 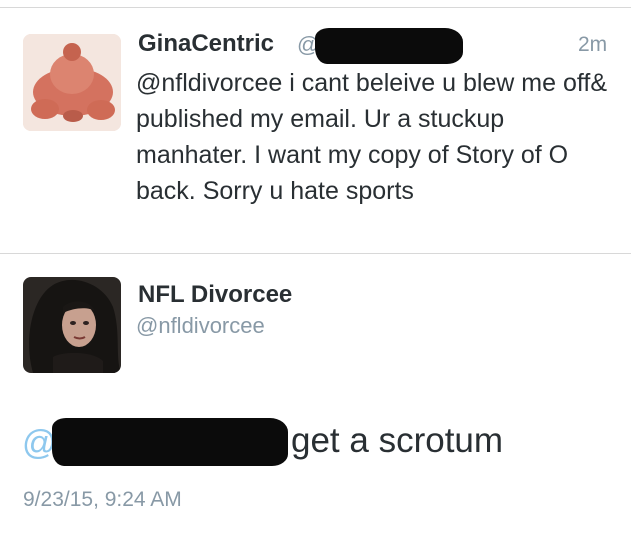 I want to click on tweet-timestamp: 9/23/15, 9:24 AM, so click(x=102, y=500).